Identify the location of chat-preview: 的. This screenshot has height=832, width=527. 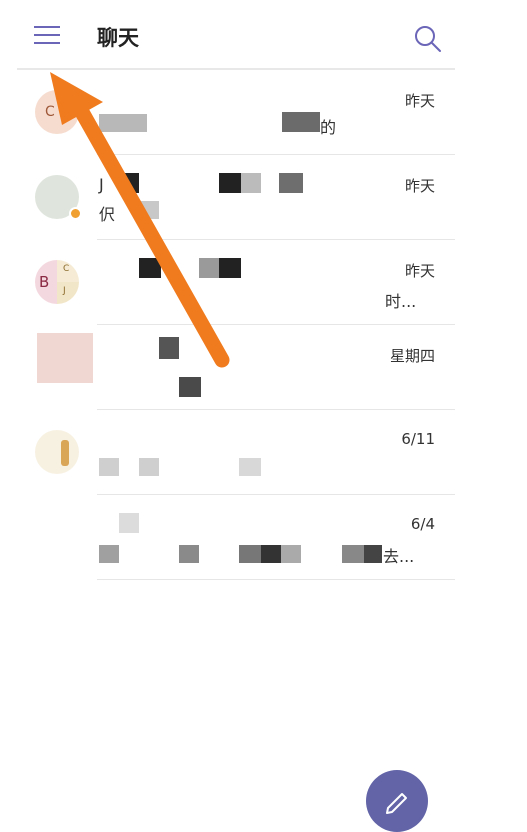
(328, 127).